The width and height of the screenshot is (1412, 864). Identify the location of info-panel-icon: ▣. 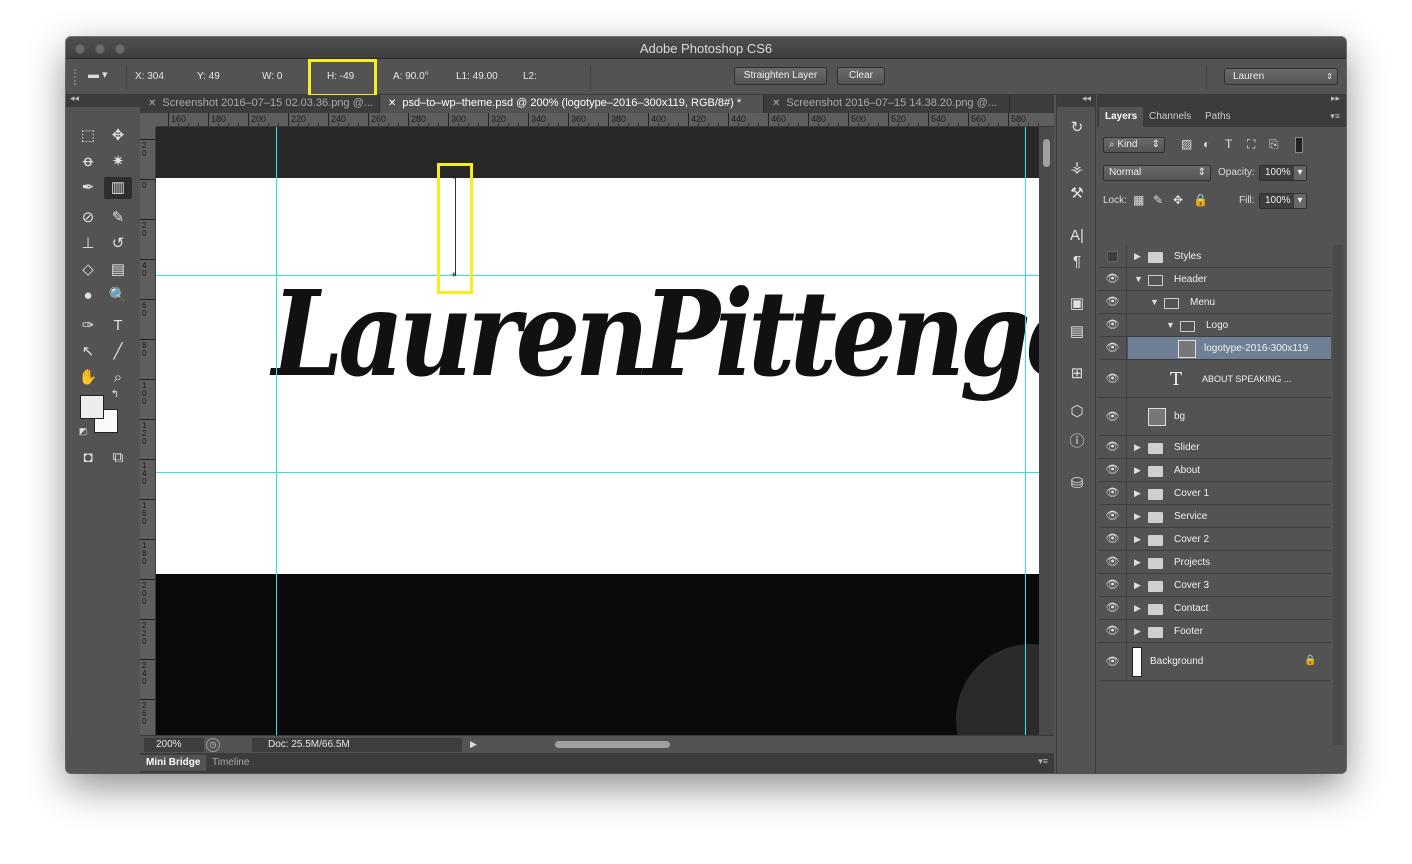
(1077, 304).